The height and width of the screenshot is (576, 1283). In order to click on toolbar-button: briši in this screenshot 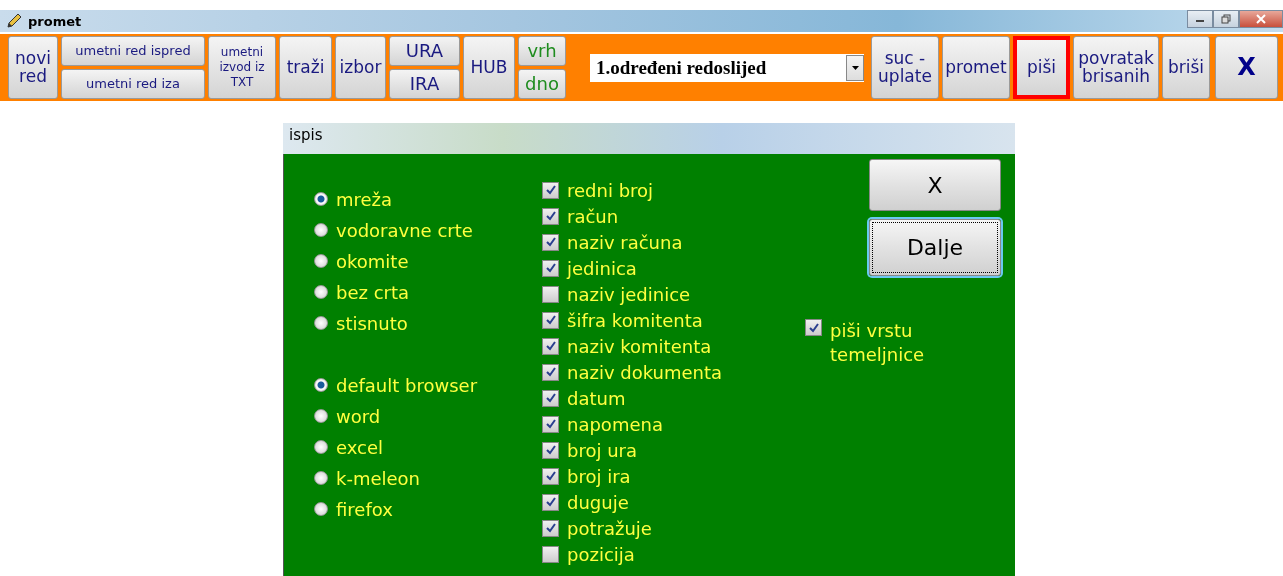, I will do `click(1186, 67)`.